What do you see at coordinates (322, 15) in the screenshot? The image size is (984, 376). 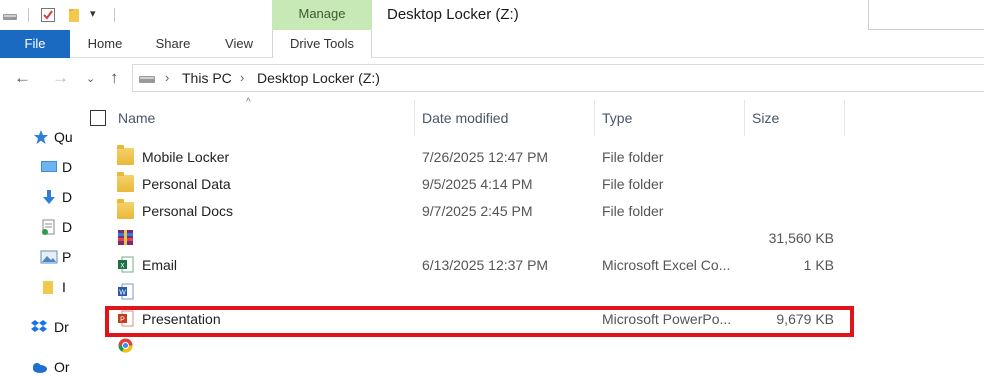 I see `tab-manage: Manage` at bounding box center [322, 15].